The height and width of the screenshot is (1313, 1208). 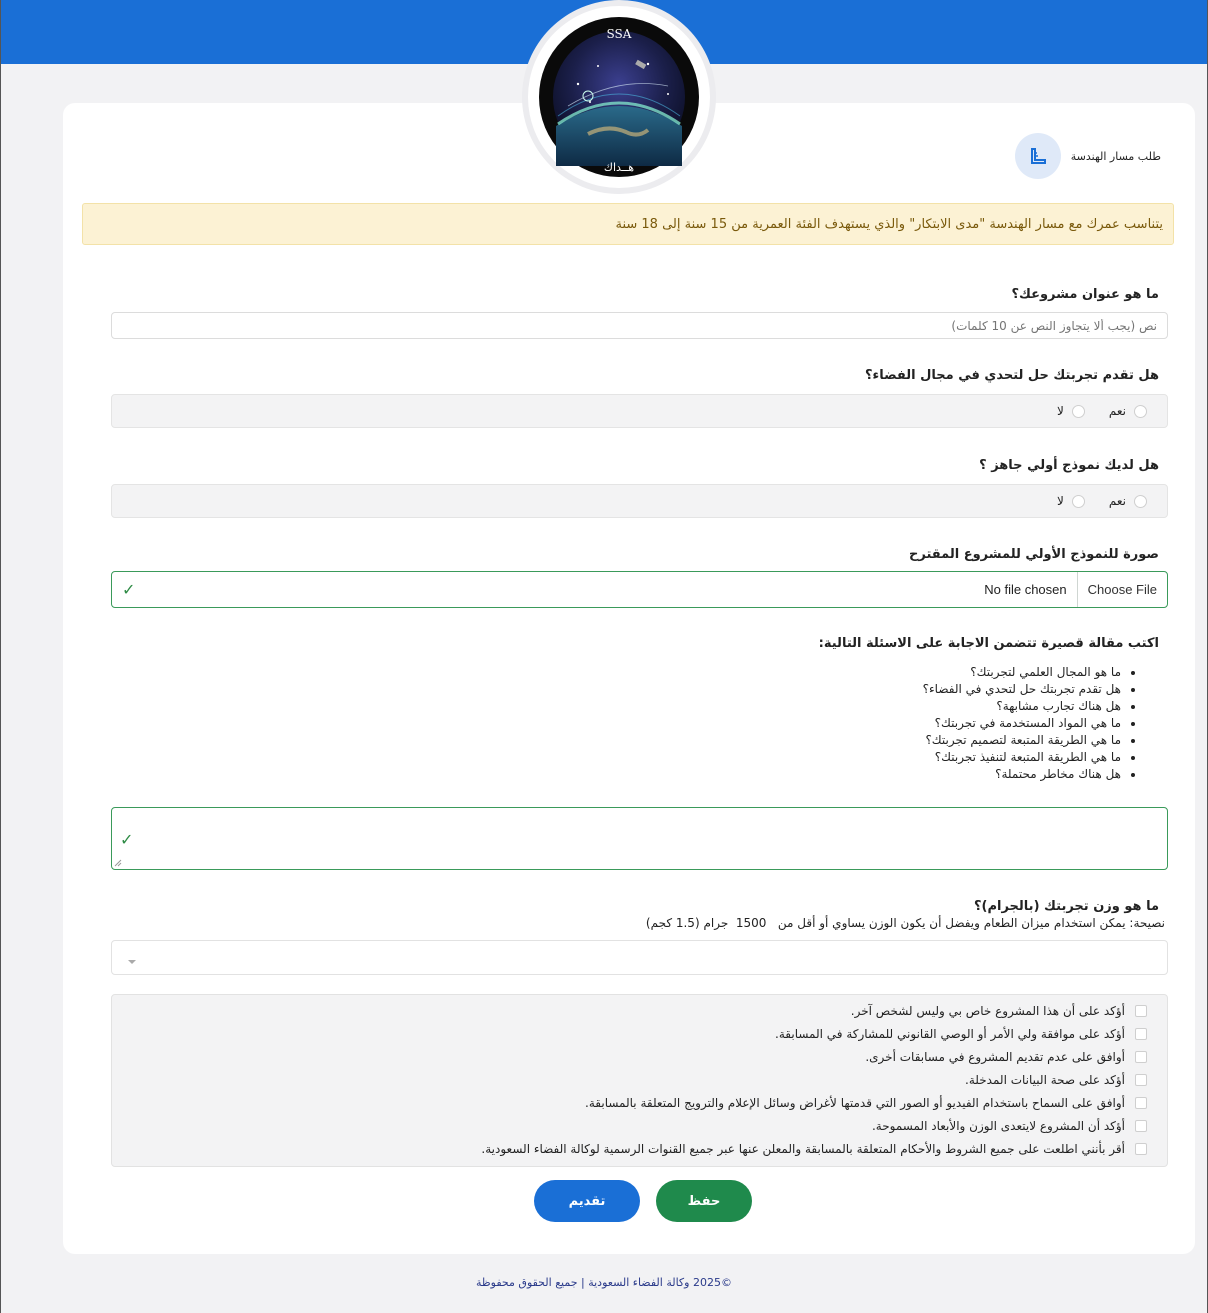 I want to click on essay-textarea: ✓, so click(x=639, y=838).